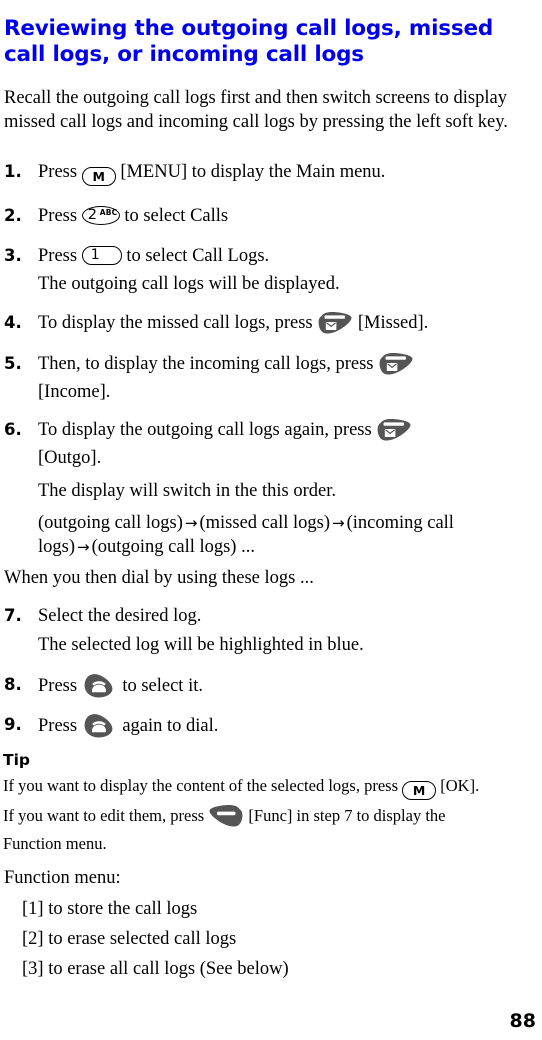 This screenshot has height=1040, width=542. I want to click on sequence-part-4: logs), so click(56, 547).